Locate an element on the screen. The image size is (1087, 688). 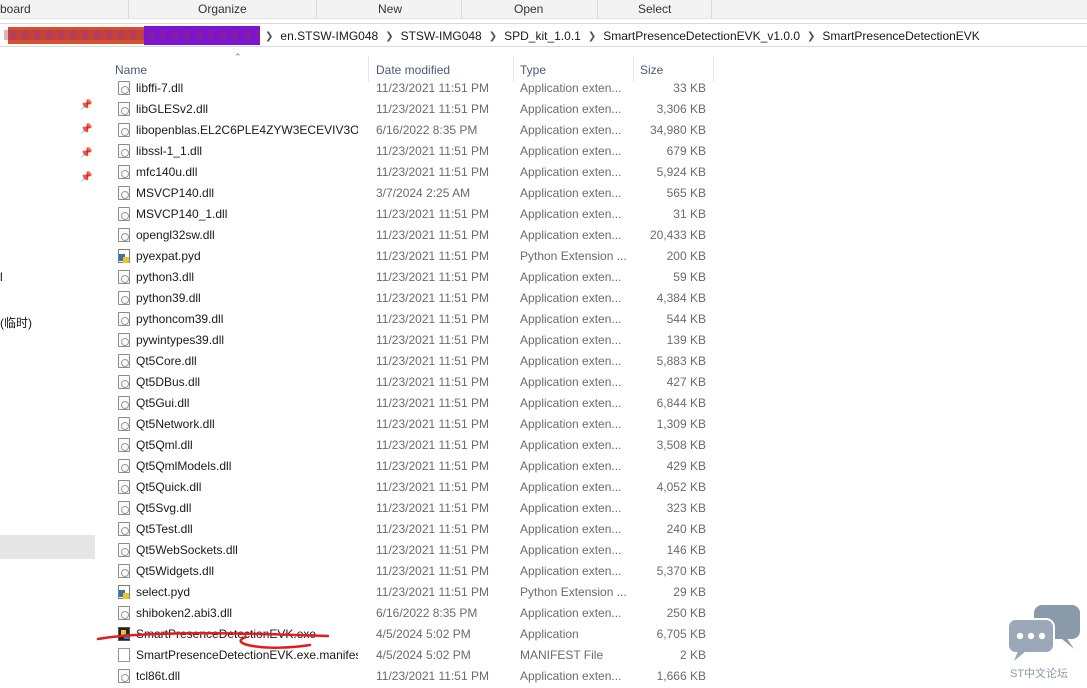
file-size: 59 KB is located at coordinates (689, 277).